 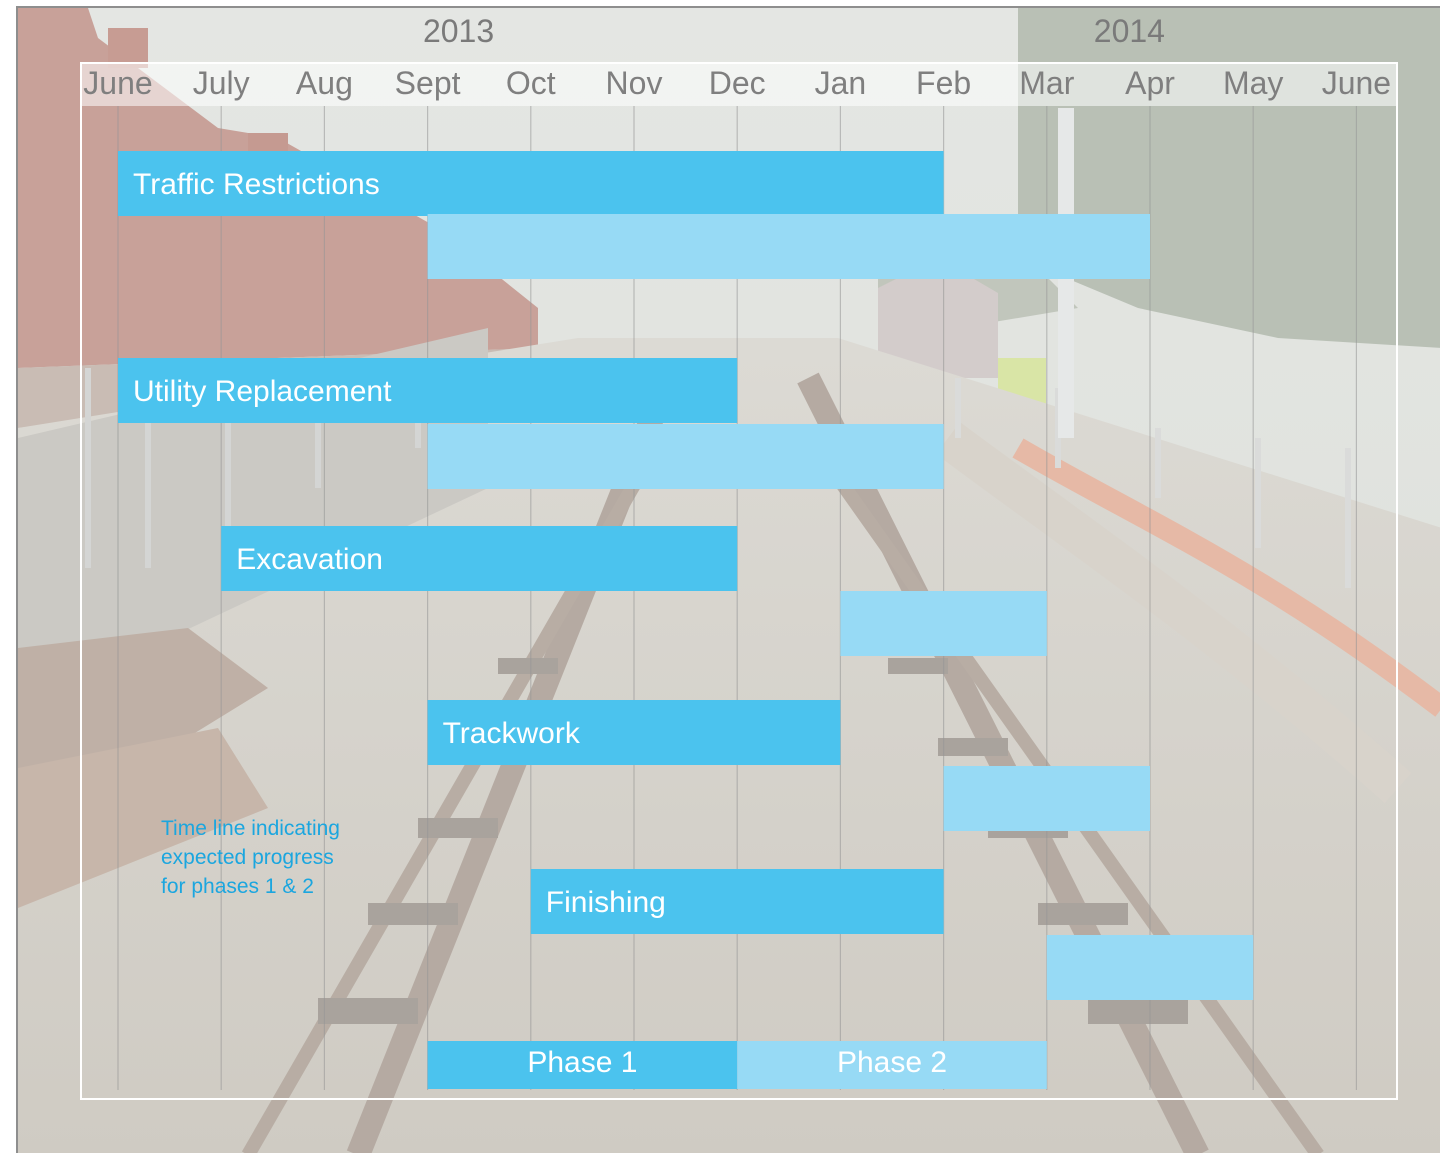 I want to click on legend-label: Phase 1, so click(x=582, y=1062).